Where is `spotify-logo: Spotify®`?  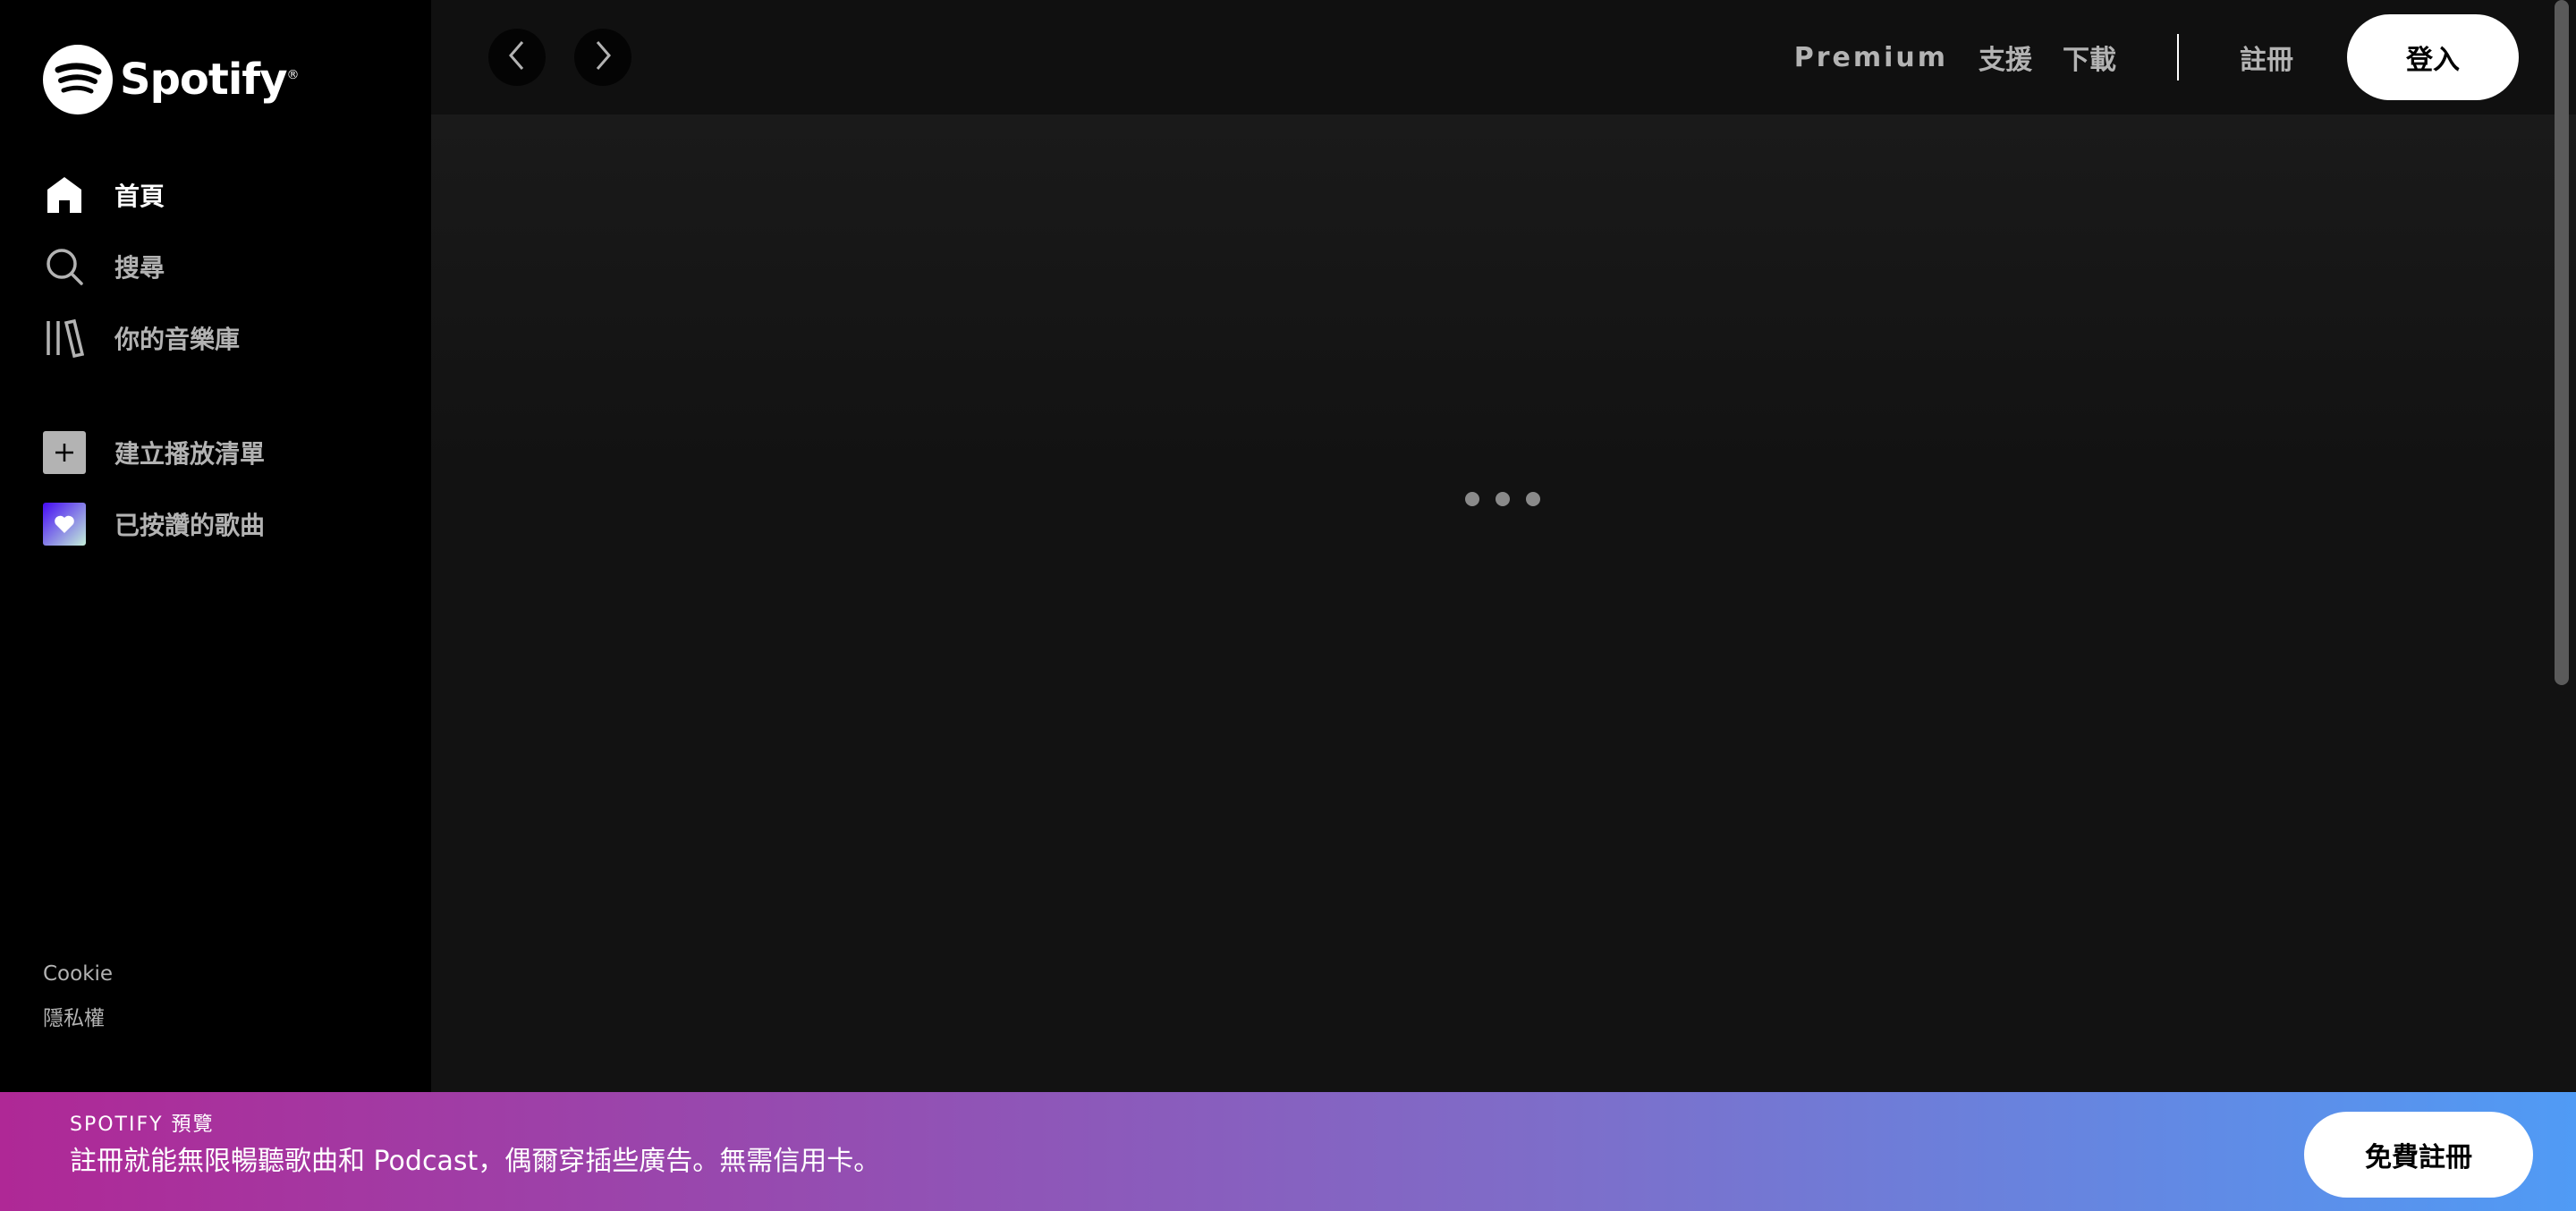 spotify-logo: Spotify® is located at coordinates (171, 79).